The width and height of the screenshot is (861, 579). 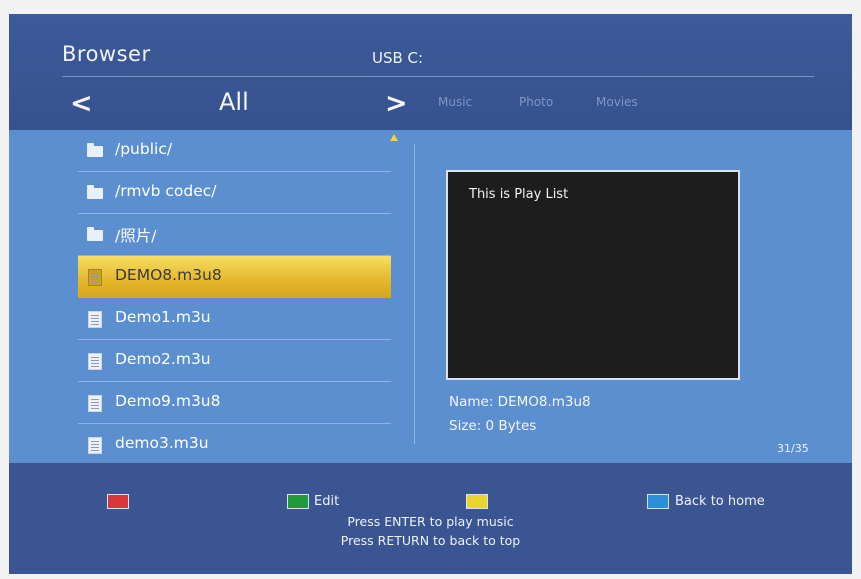 I want to click on list-item-label: Demo9.m3u8, so click(x=168, y=401).